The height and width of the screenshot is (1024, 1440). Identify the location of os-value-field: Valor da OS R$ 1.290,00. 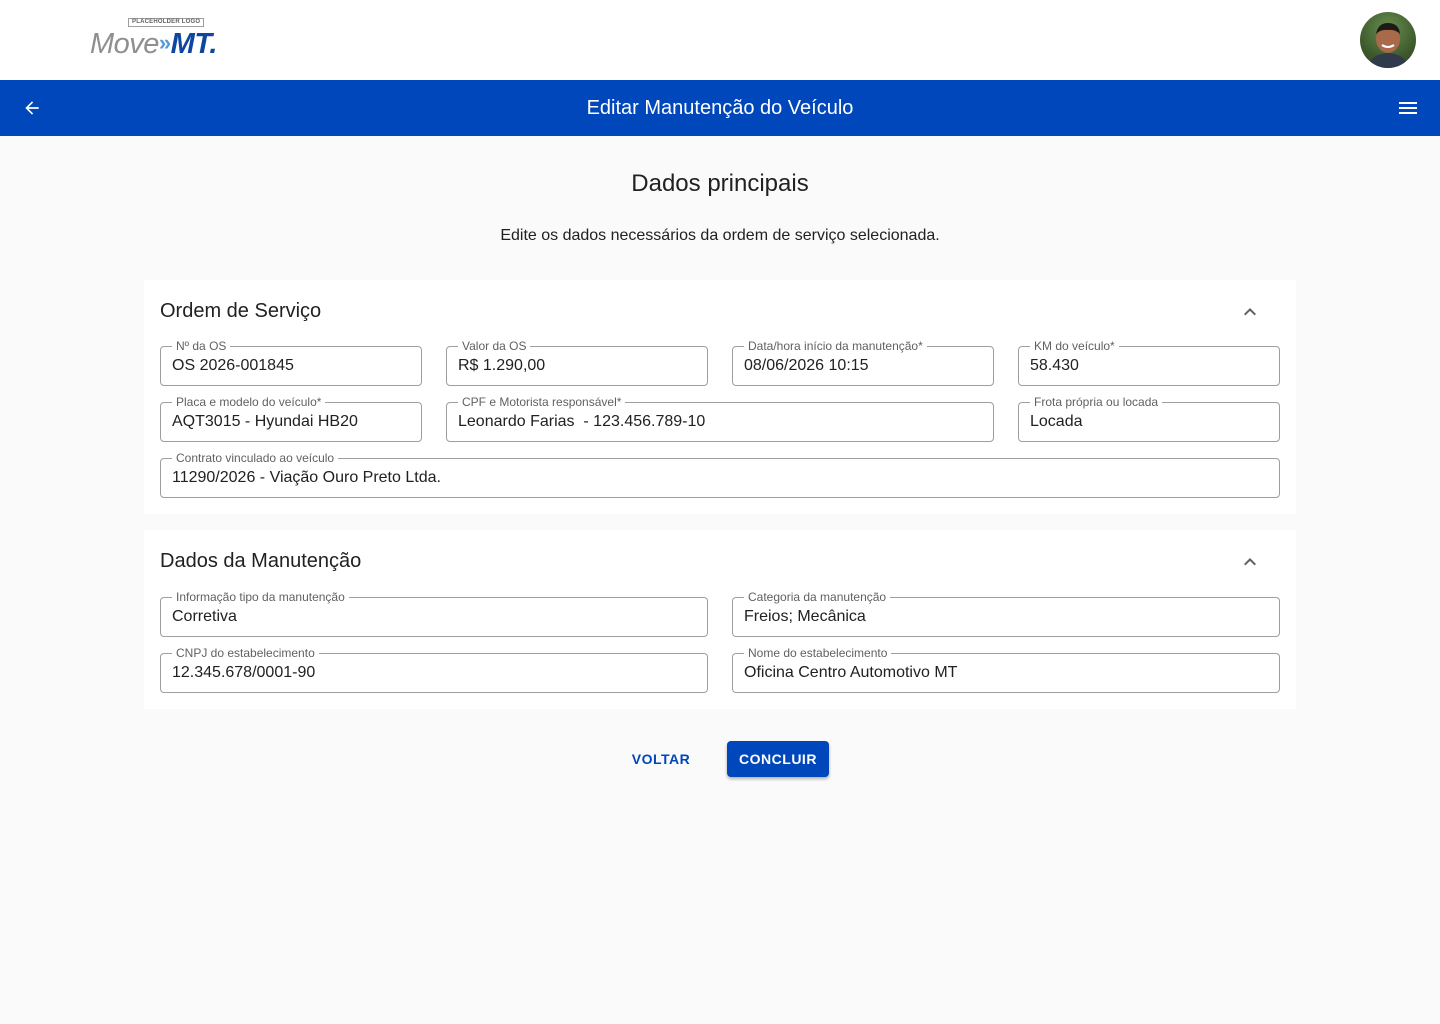
(577, 362).